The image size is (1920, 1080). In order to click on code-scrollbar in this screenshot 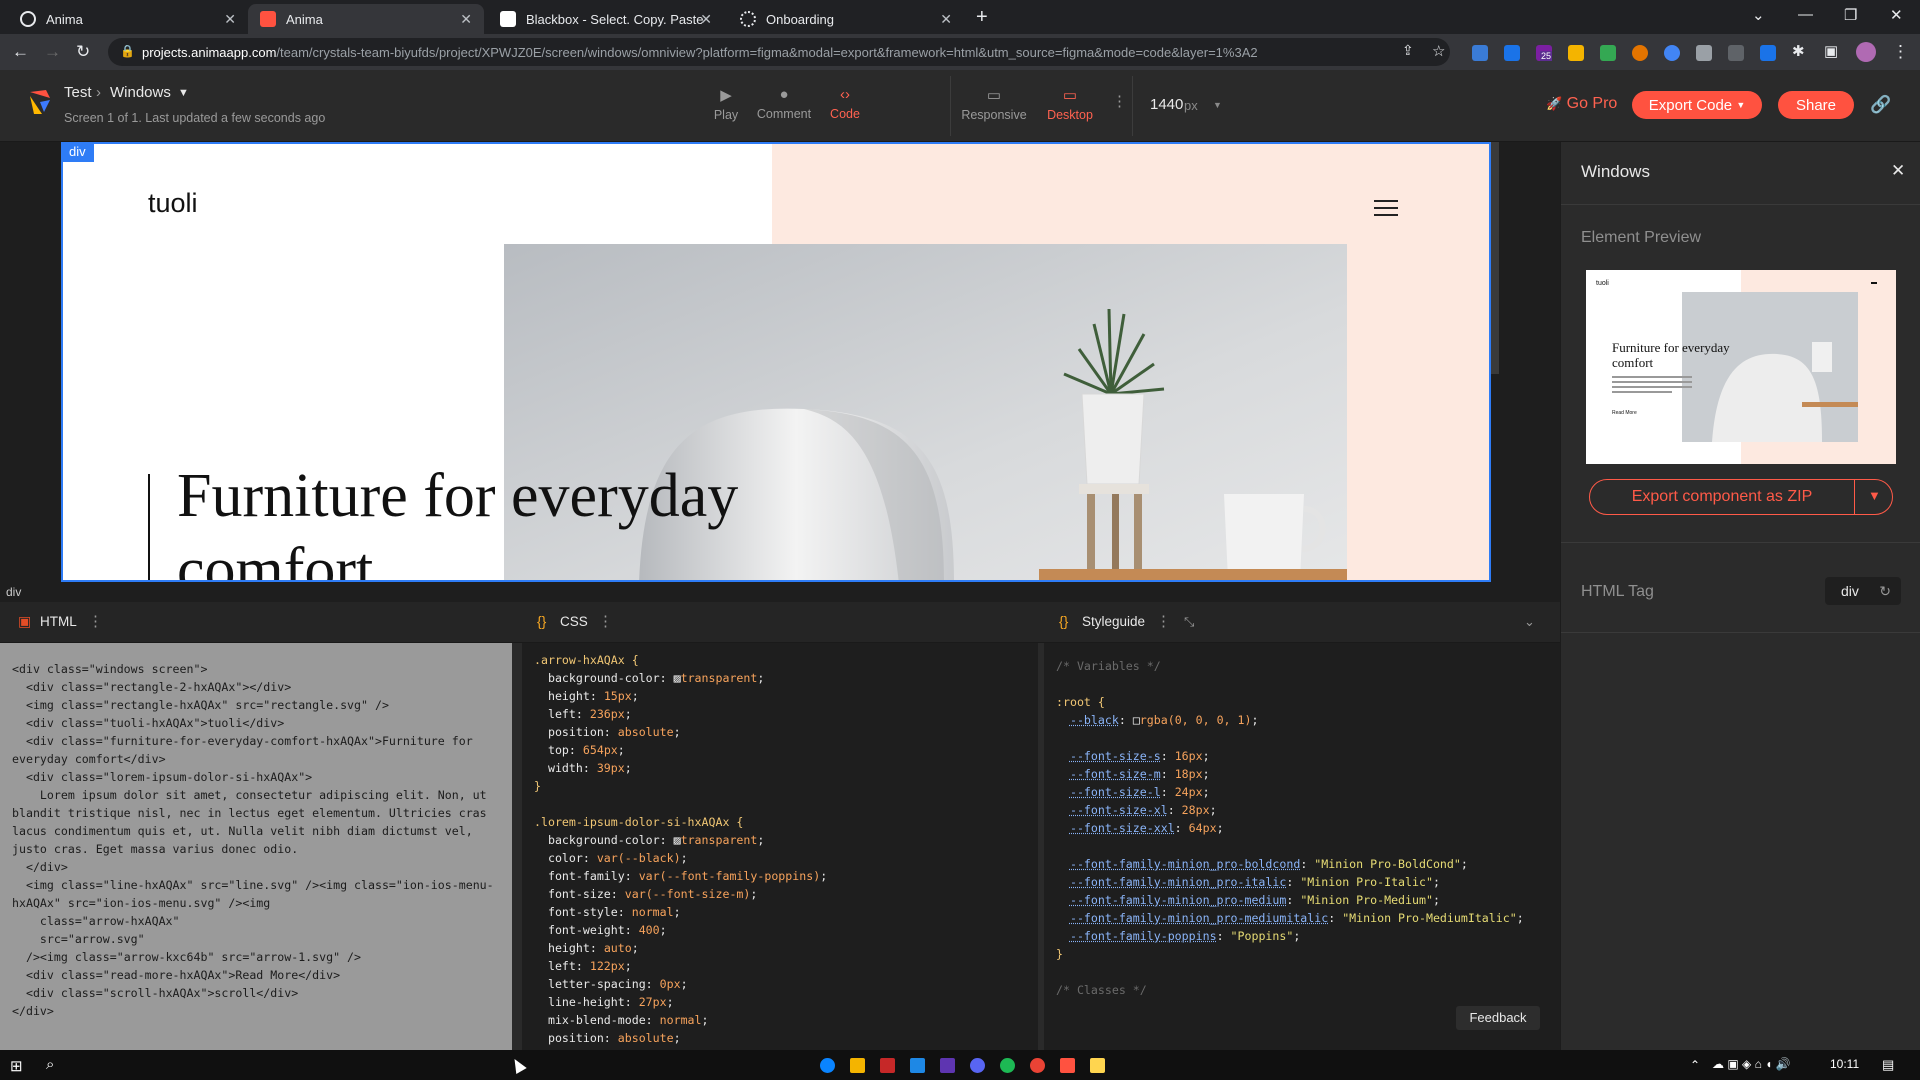, I will do `click(517, 846)`.